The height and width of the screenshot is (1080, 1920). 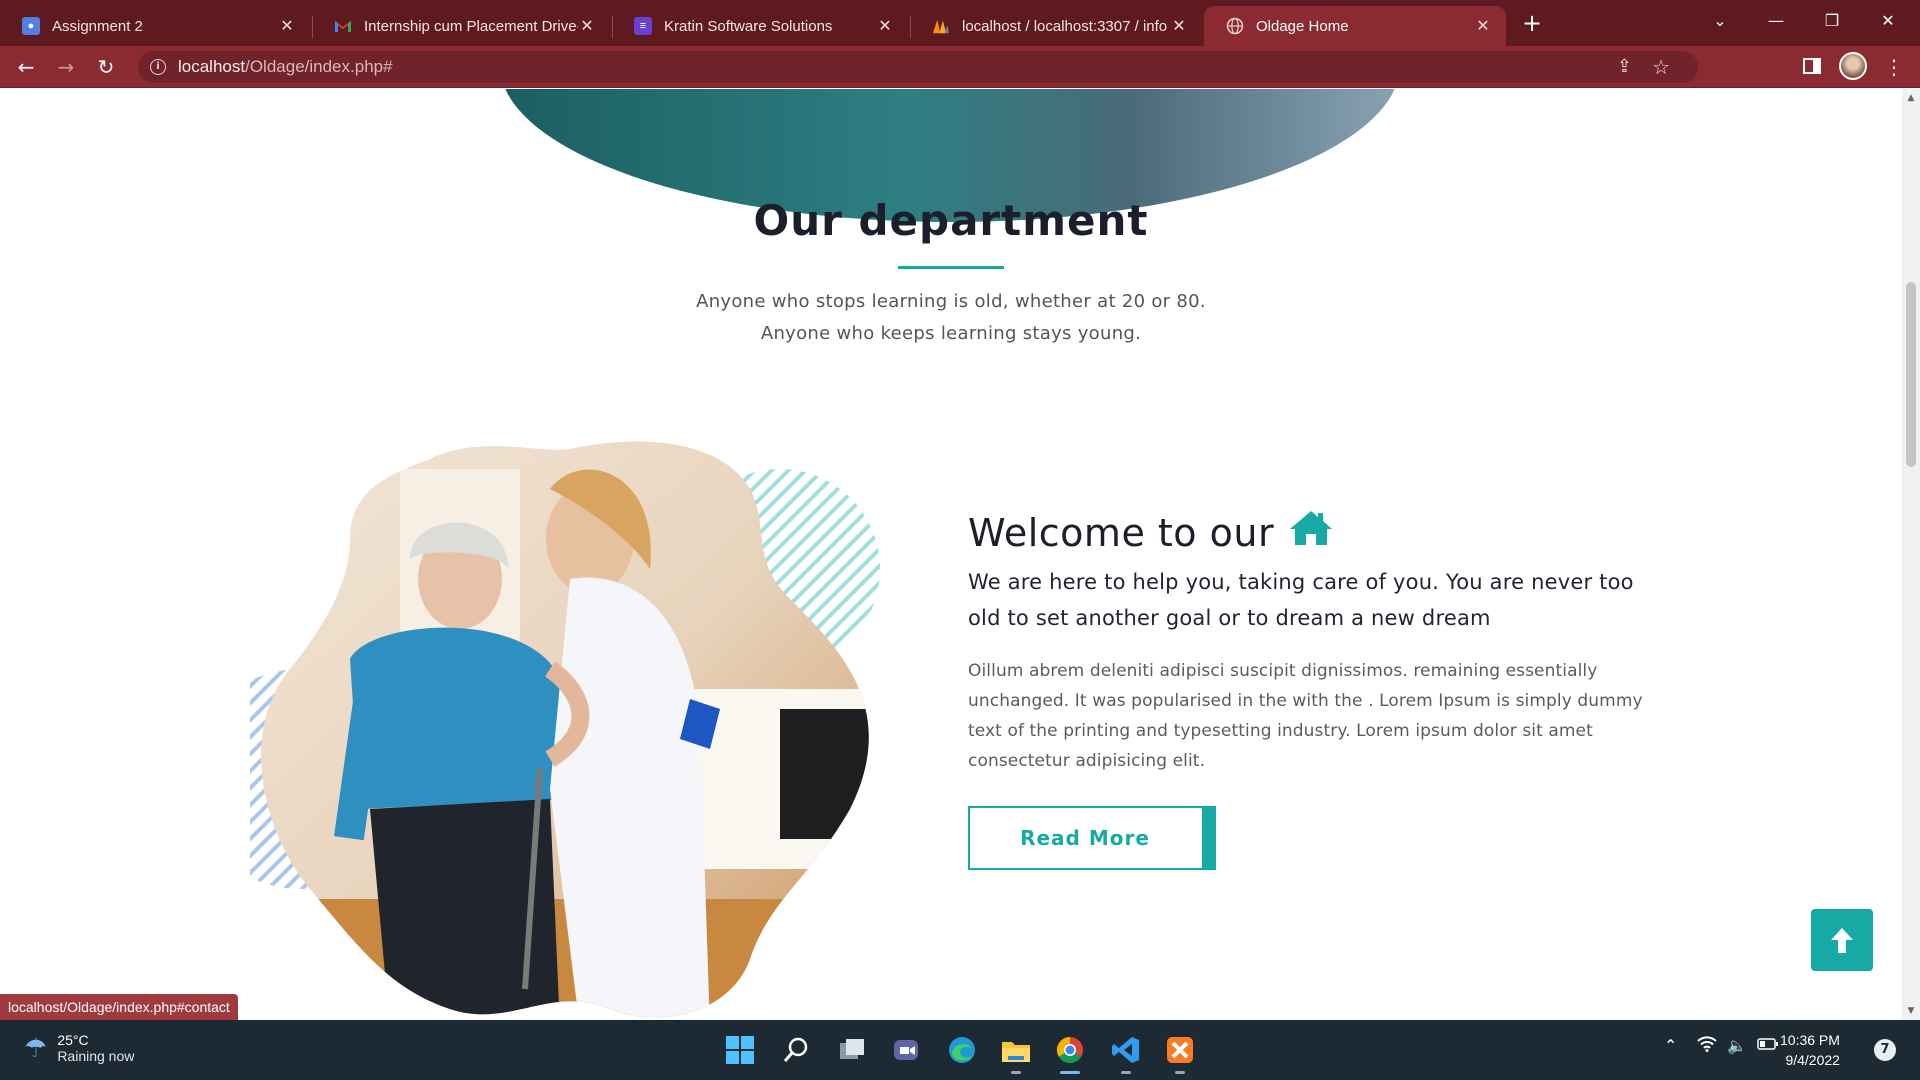 What do you see at coordinates (1302, 26) in the screenshot?
I see `tab-title: Oldage Home` at bounding box center [1302, 26].